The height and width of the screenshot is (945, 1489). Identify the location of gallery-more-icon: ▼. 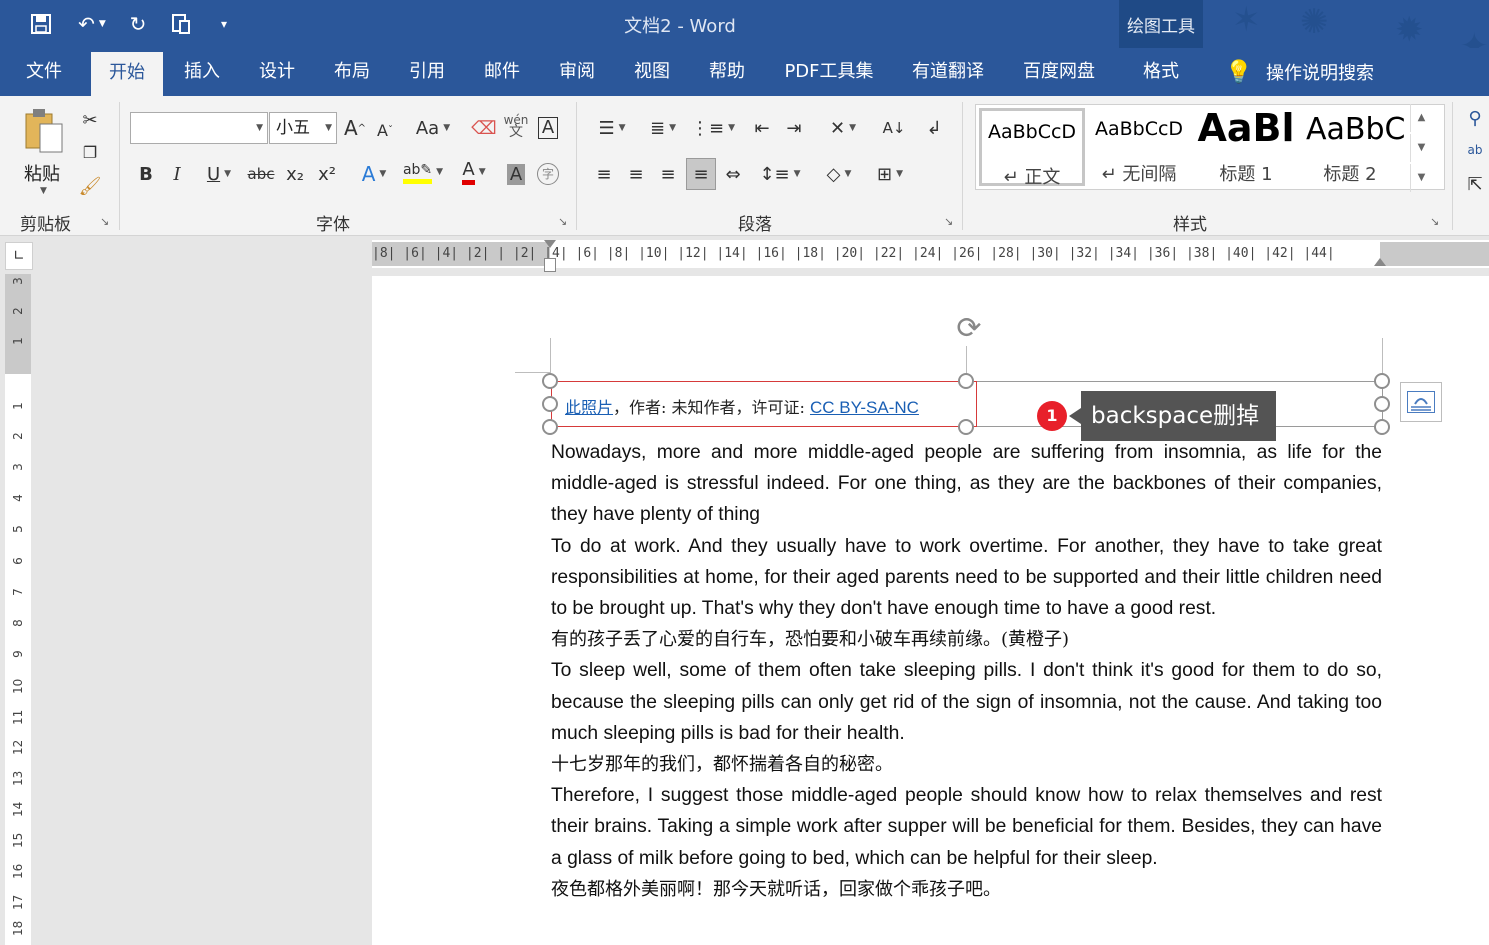
(1421, 178).